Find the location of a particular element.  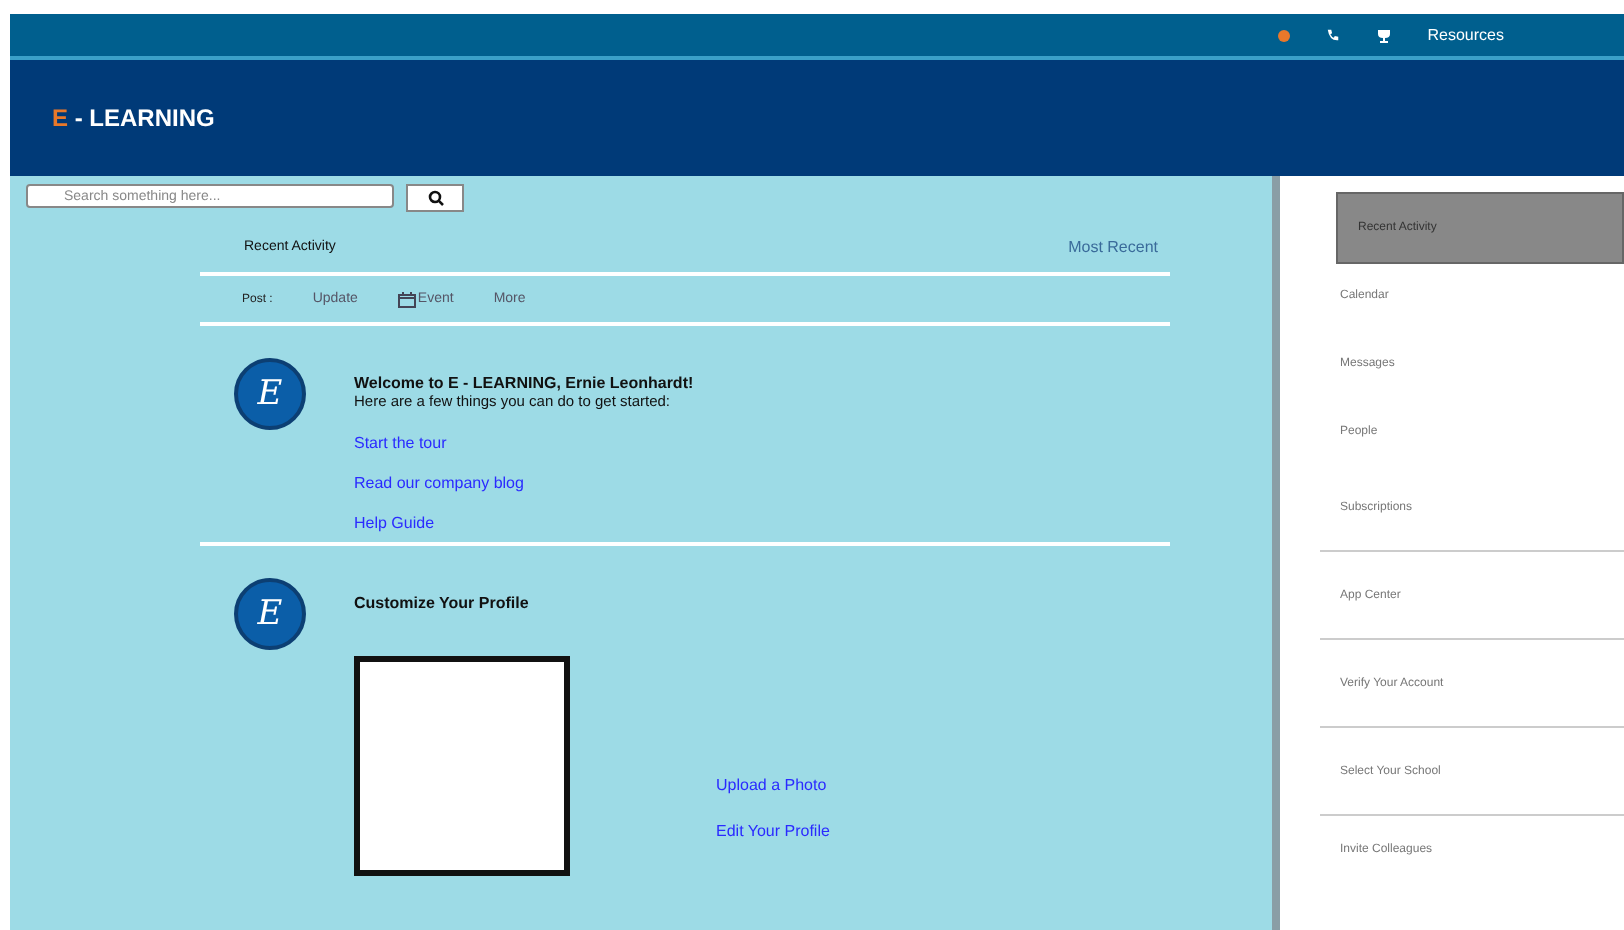

link: Help Guide is located at coordinates (524, 523).